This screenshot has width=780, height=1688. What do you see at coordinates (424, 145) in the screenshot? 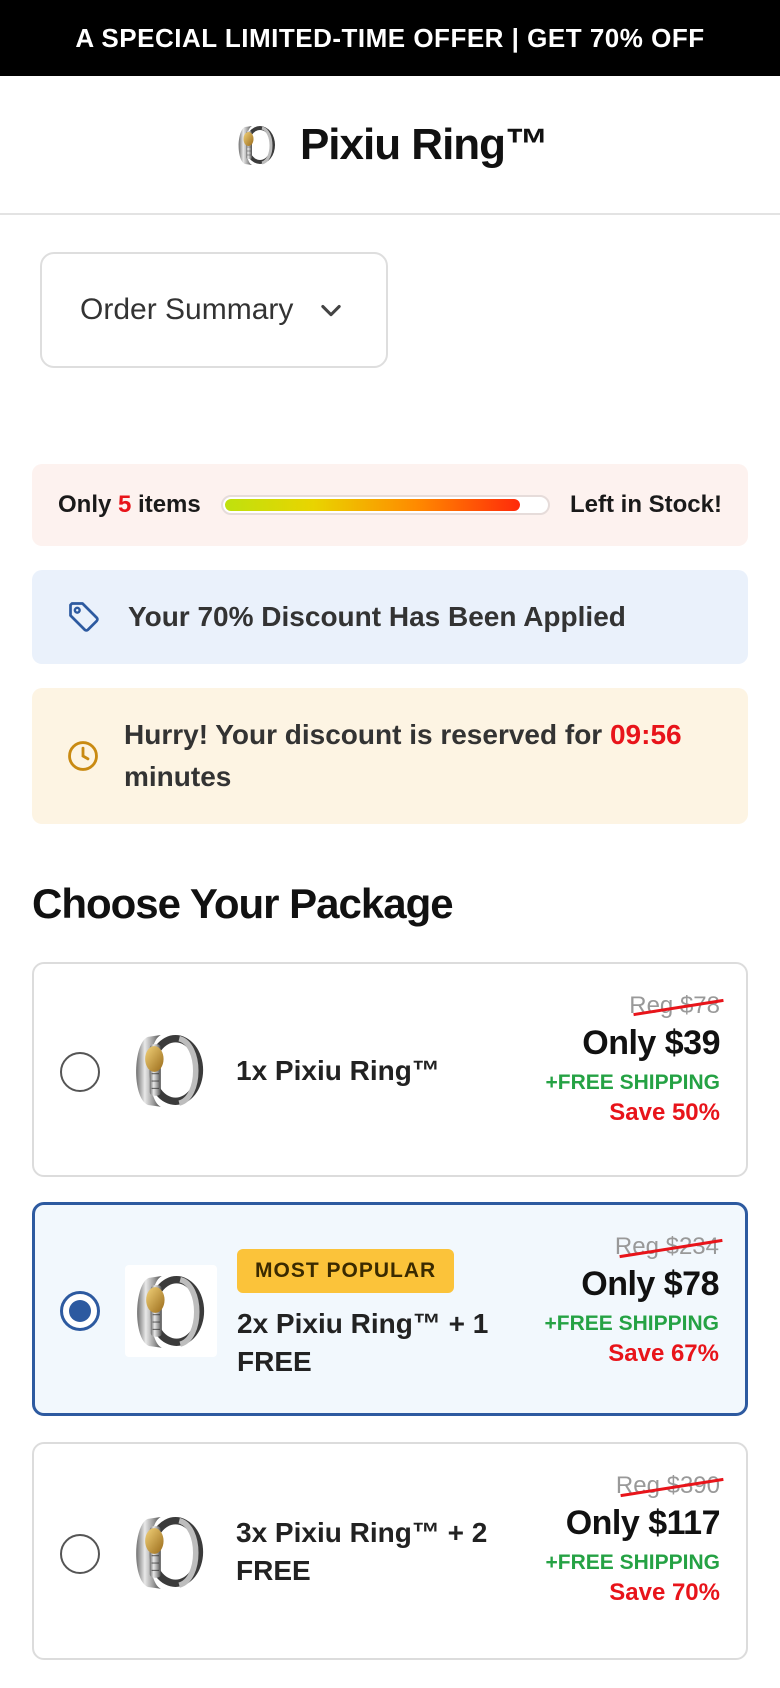
I see `brand-name: Pixiu Ring™` at bounding box center [424, 145].